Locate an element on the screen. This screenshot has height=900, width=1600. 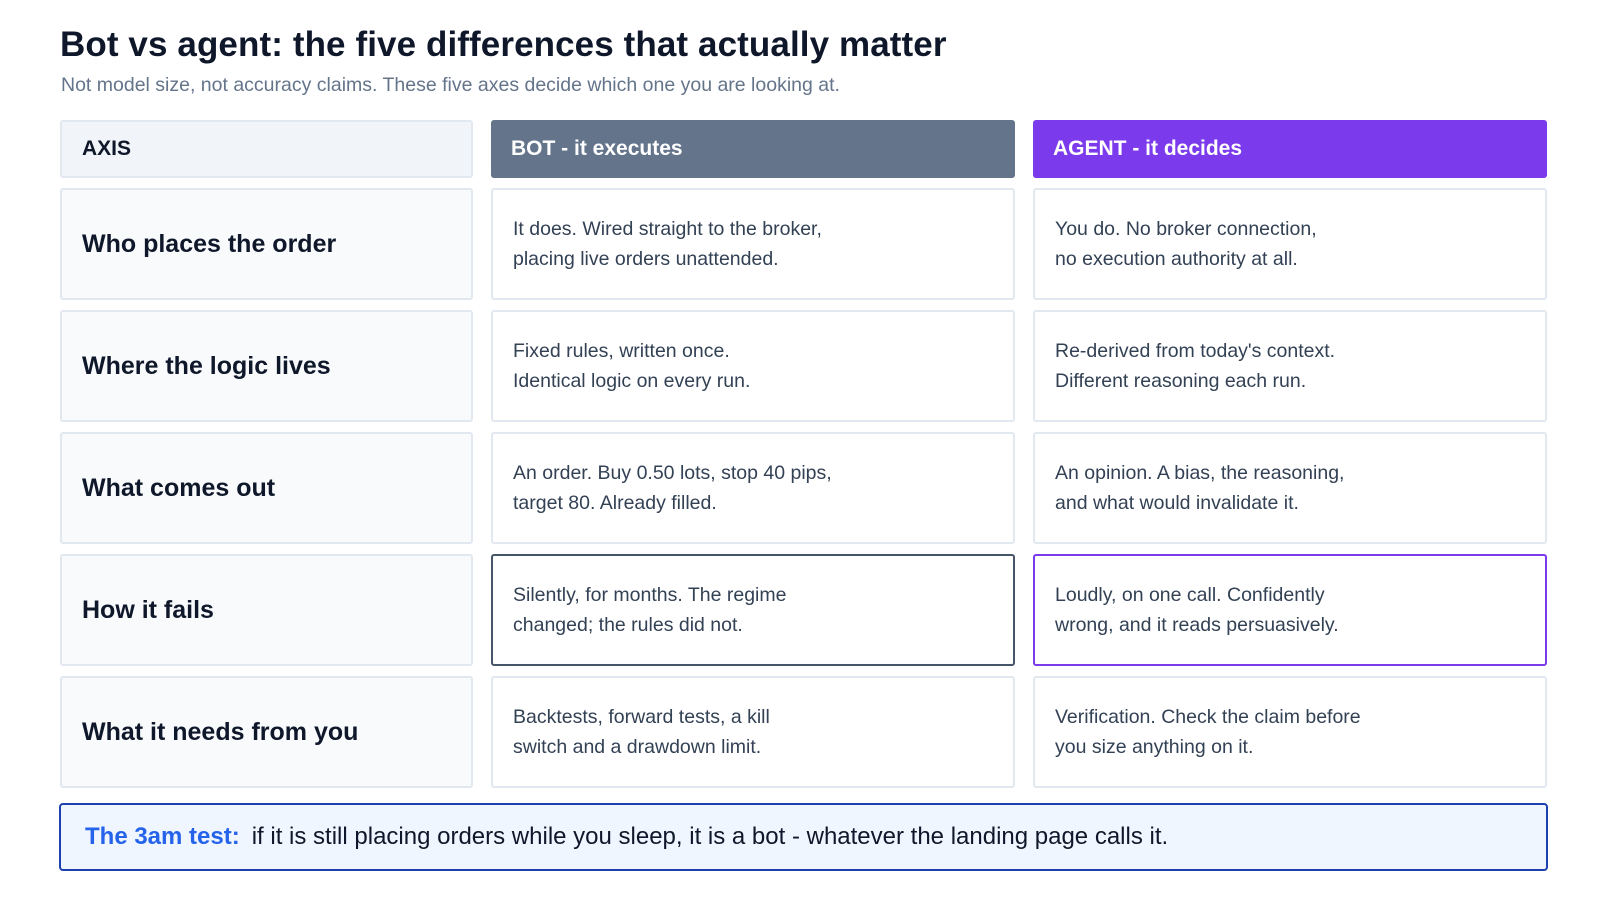
agent-cell-line: Different reasoning each run. is located at coordinates (1181, 381).